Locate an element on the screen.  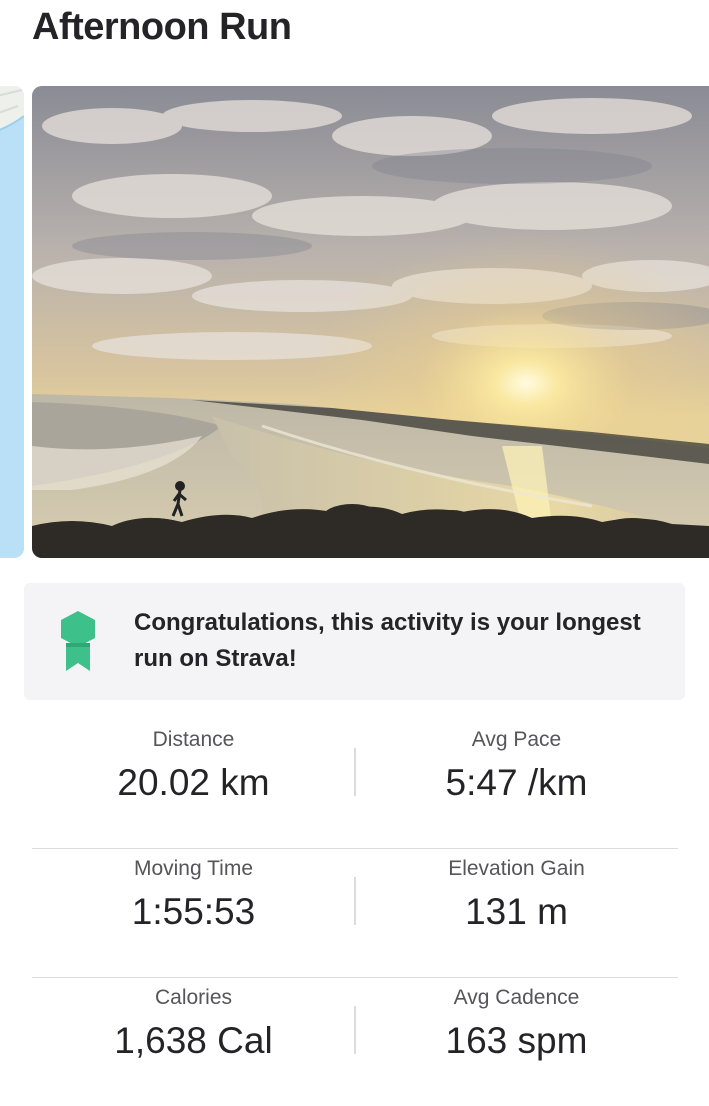
stat-value: 5:47 /km is located at coordinates (516, 782).